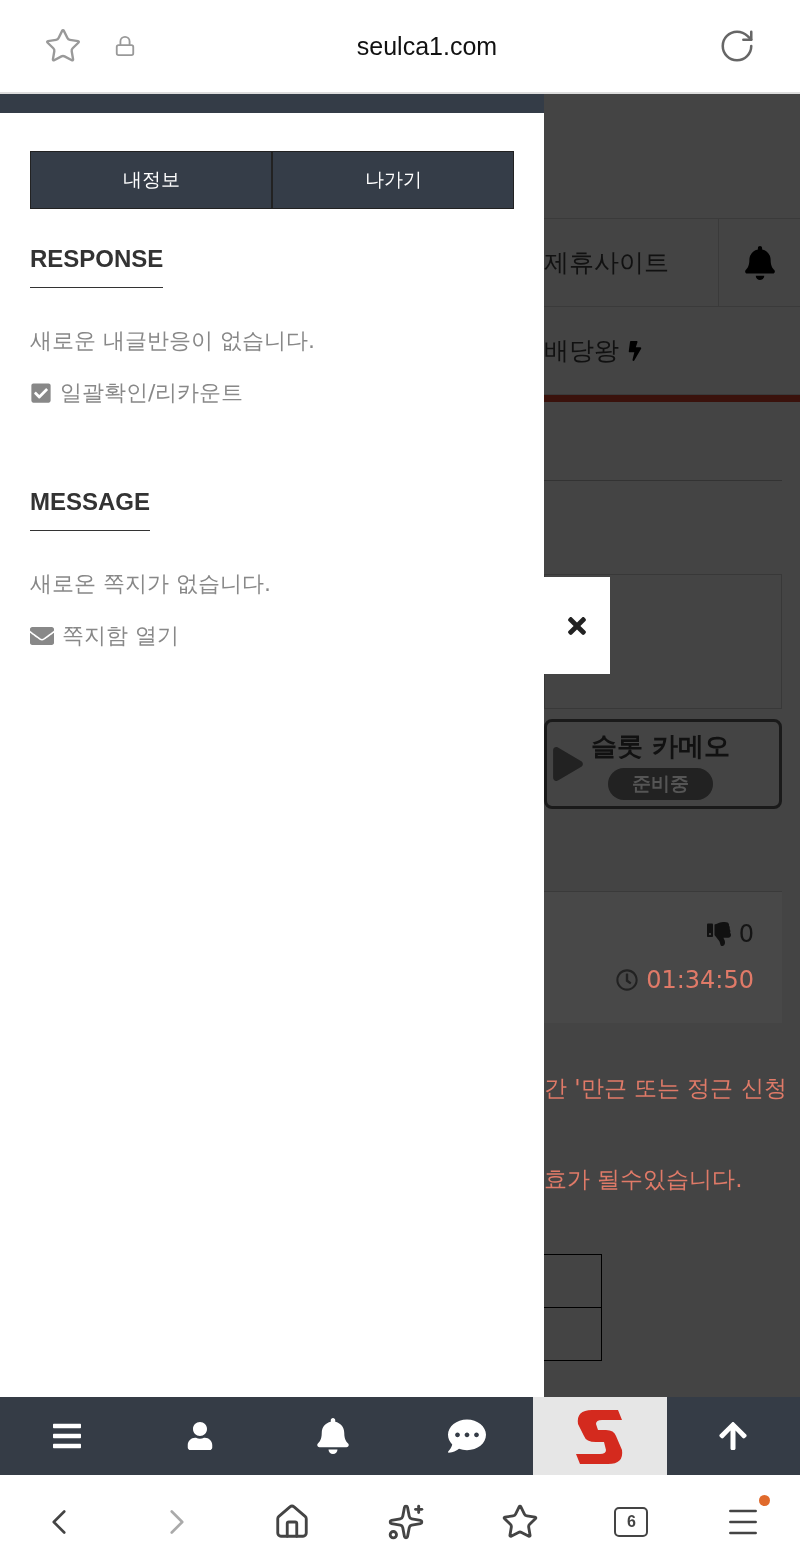 The width and height of the screenshot is (800, 1568). What do you see at coordinates (427, 46) in the screenshot?
I see `url-text: seulca1.com` at bounding box center [427, 46].